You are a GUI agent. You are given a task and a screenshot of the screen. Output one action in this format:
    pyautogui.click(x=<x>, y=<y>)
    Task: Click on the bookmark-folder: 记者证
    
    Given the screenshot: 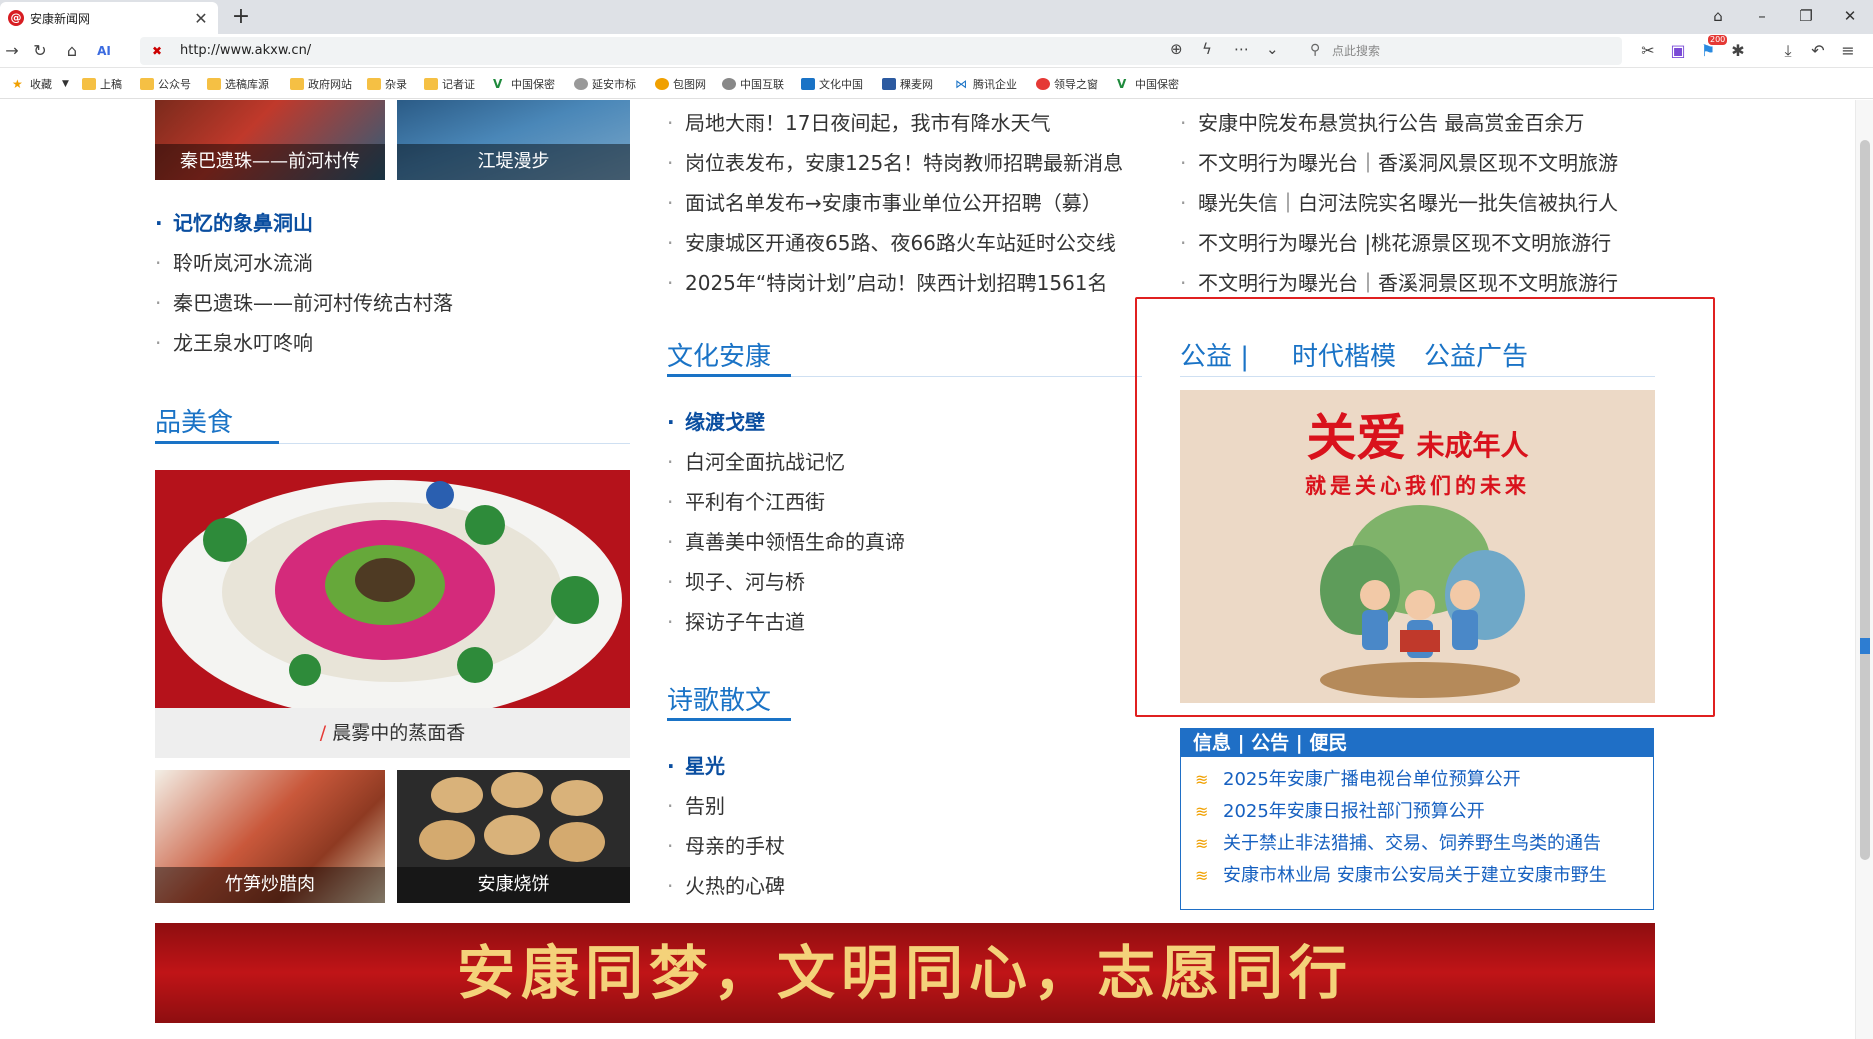 What is the action you would take?
    pyautogui.click(x=449, y=84)
    